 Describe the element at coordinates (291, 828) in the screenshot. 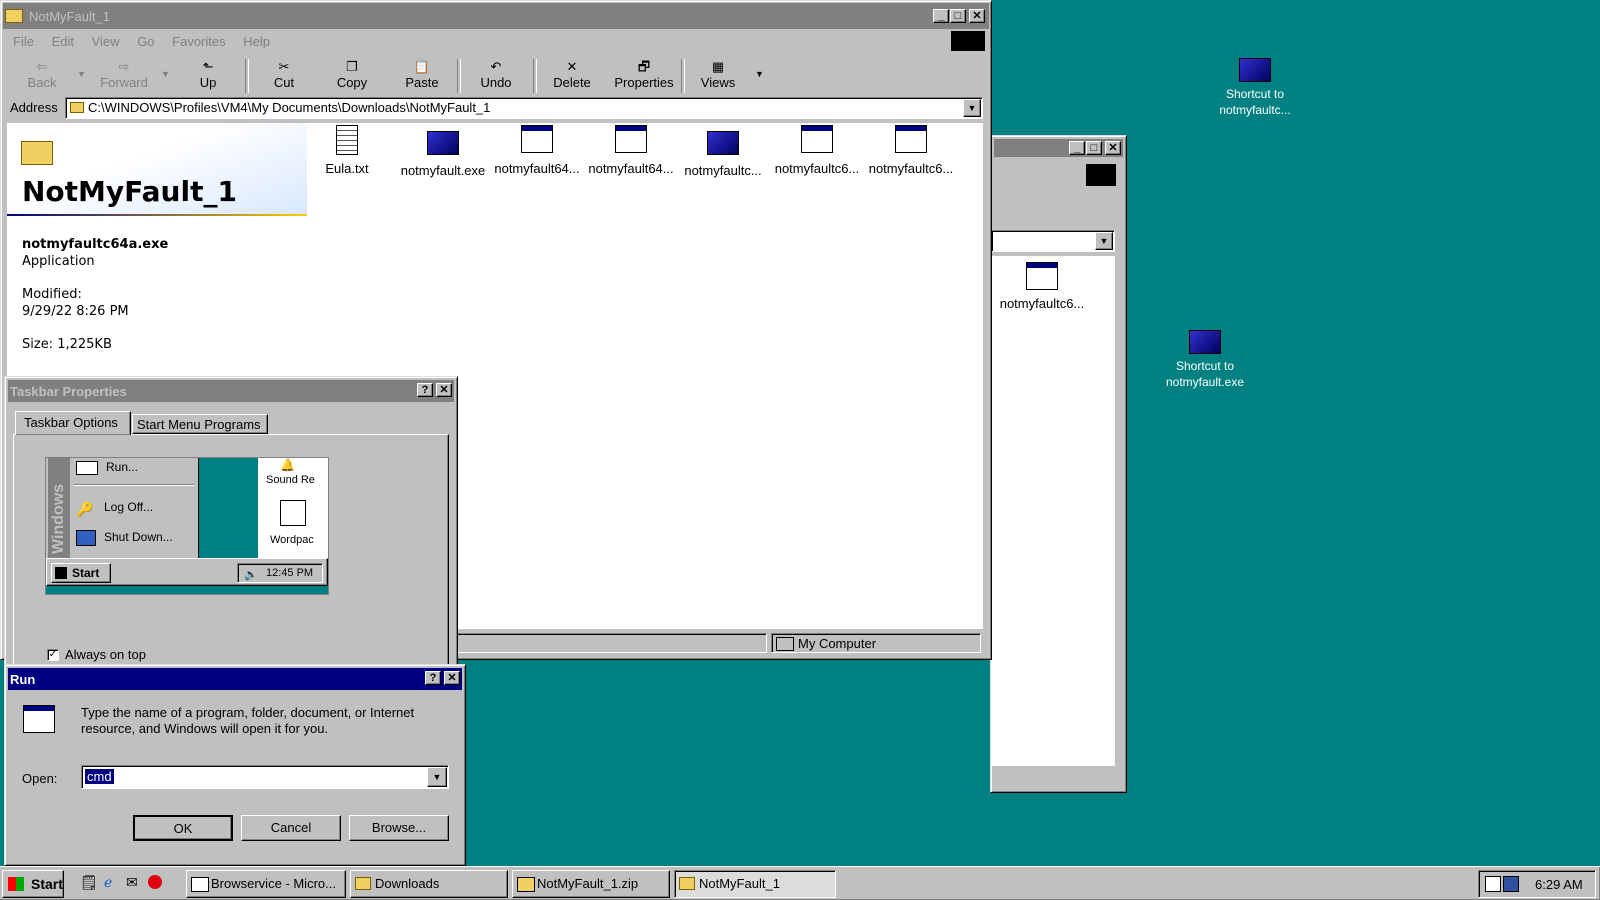

I see `cancel-button: Cancel` at that location.